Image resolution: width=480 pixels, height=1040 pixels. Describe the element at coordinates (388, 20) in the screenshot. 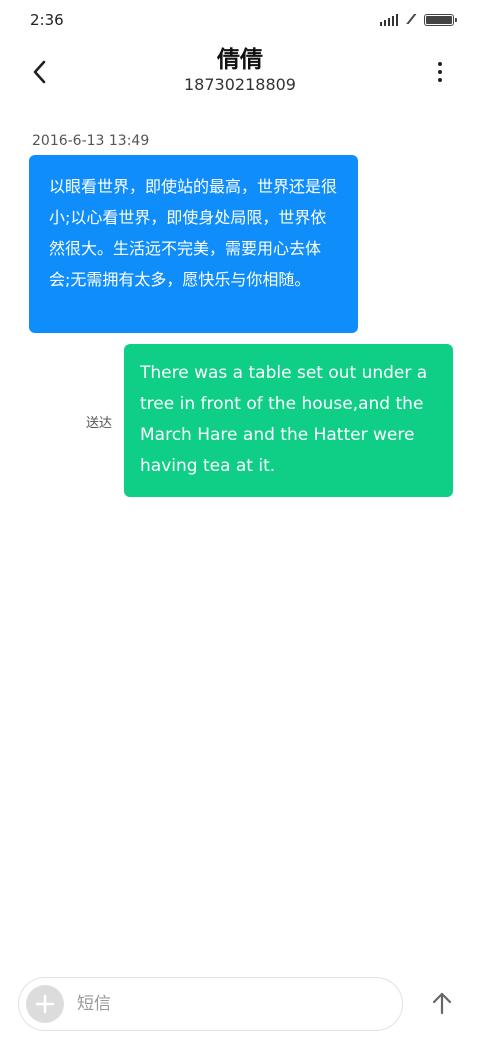

I see `signal-icon` at that location.